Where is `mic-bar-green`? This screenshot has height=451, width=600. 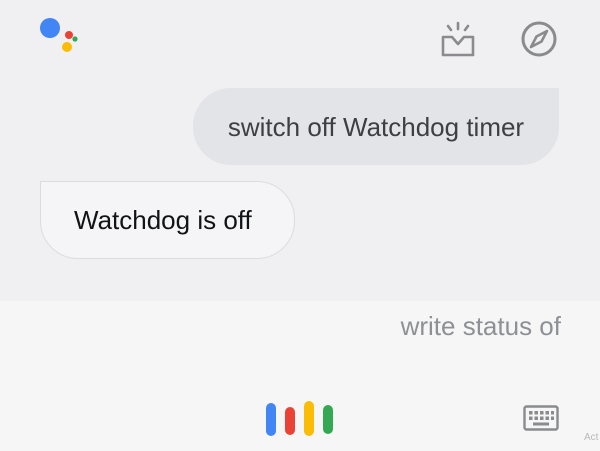 mic-bar-green is located at coordinates (328, 419).